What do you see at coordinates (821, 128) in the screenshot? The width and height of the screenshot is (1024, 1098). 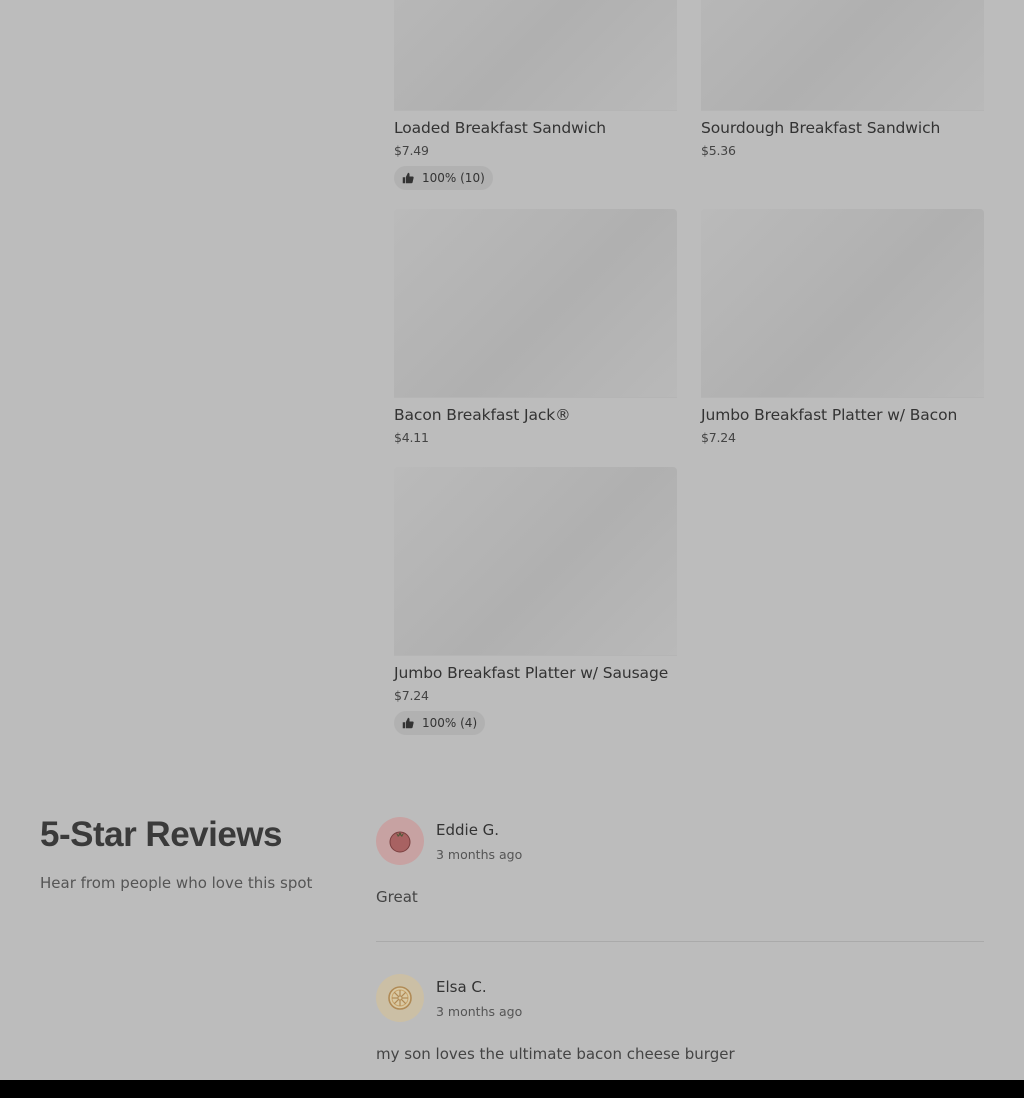 I see `menu-item-name: Sourdough Breakfast Sandwich` at bounding box center [821, 128].